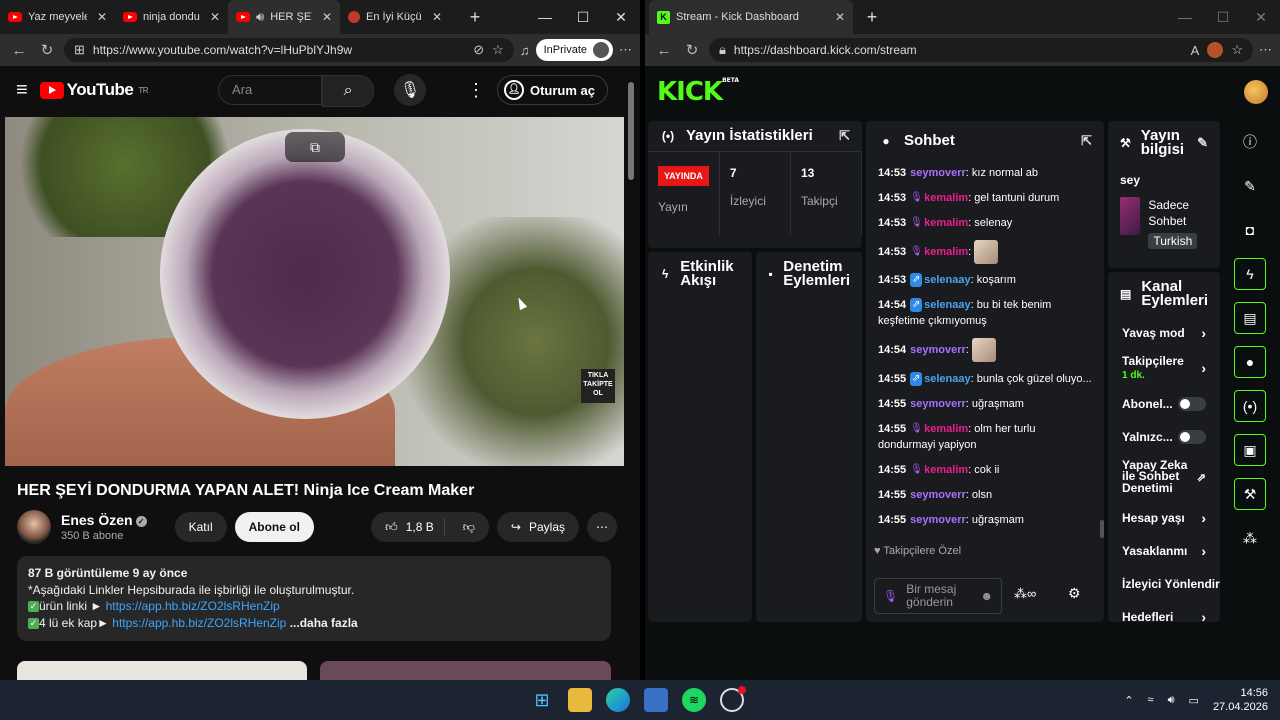  What do you see at coordinates (698, 92) in the screenshot?
I see `kick-logo: KICKBETA` at bounding box center [698, 92].